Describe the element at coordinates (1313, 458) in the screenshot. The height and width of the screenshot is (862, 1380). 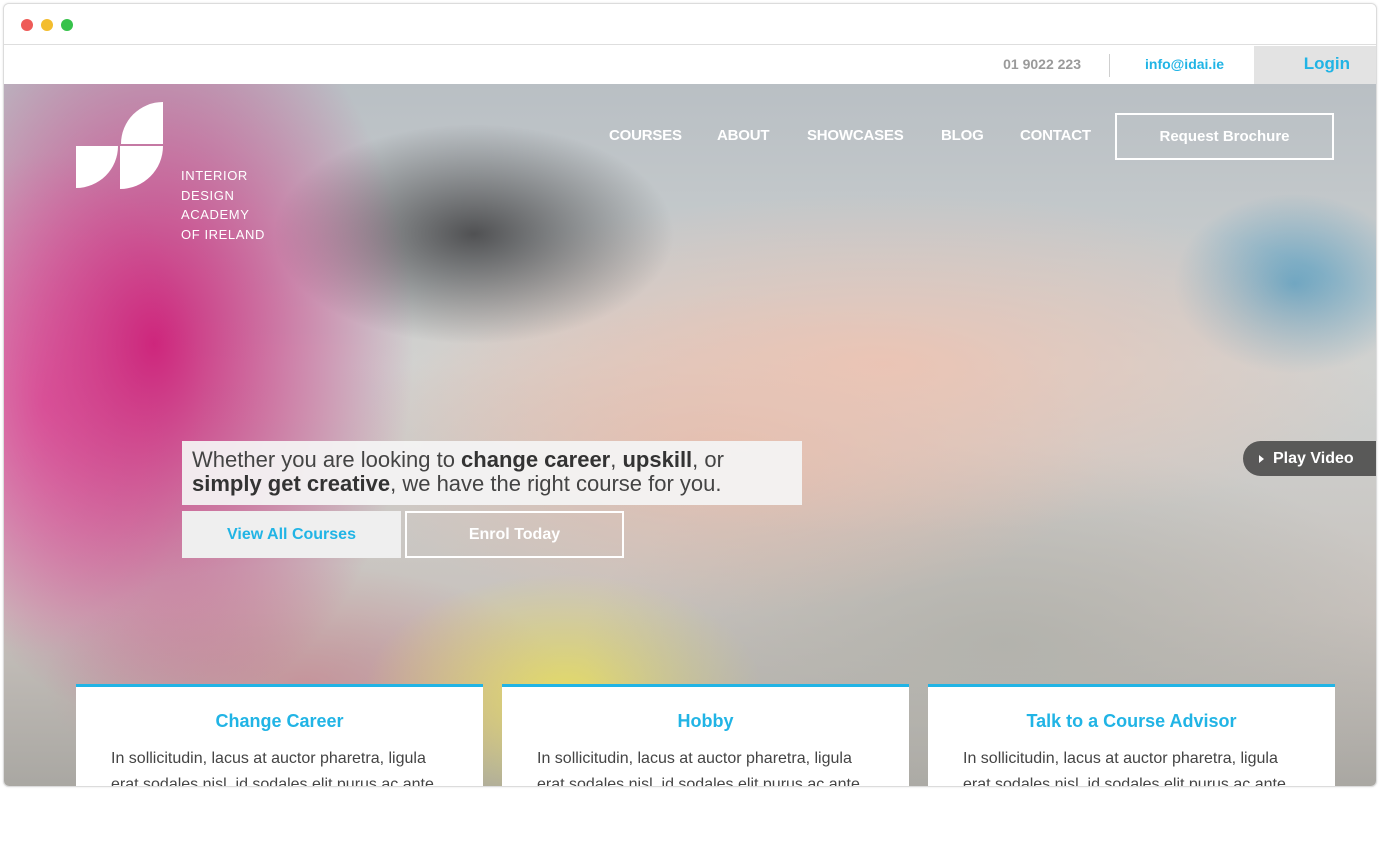
I see `play-video-label: Play Video` at that location.